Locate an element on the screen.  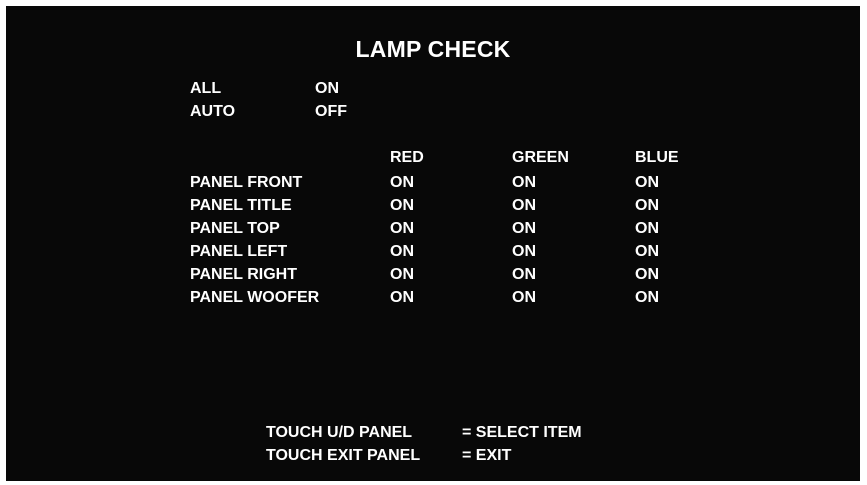
global-label-all: ALL is located at coordinates (206, 88).